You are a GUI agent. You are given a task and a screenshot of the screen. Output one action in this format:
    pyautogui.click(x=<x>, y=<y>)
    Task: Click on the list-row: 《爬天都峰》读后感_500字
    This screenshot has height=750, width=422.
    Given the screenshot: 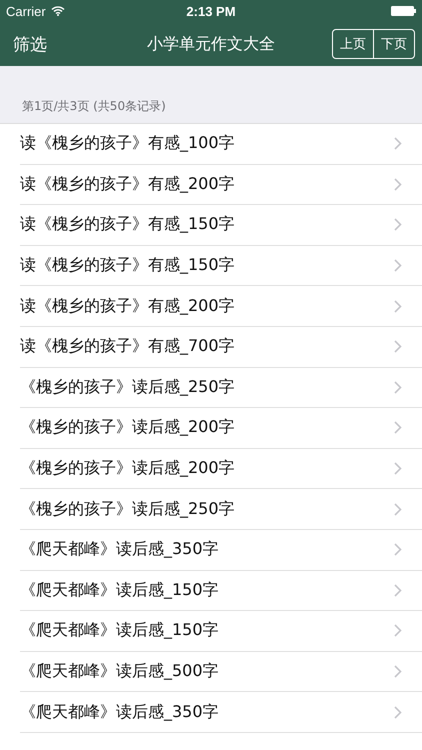 What is the action you would take?
    pyautogui.click(x=221, y=672)
    